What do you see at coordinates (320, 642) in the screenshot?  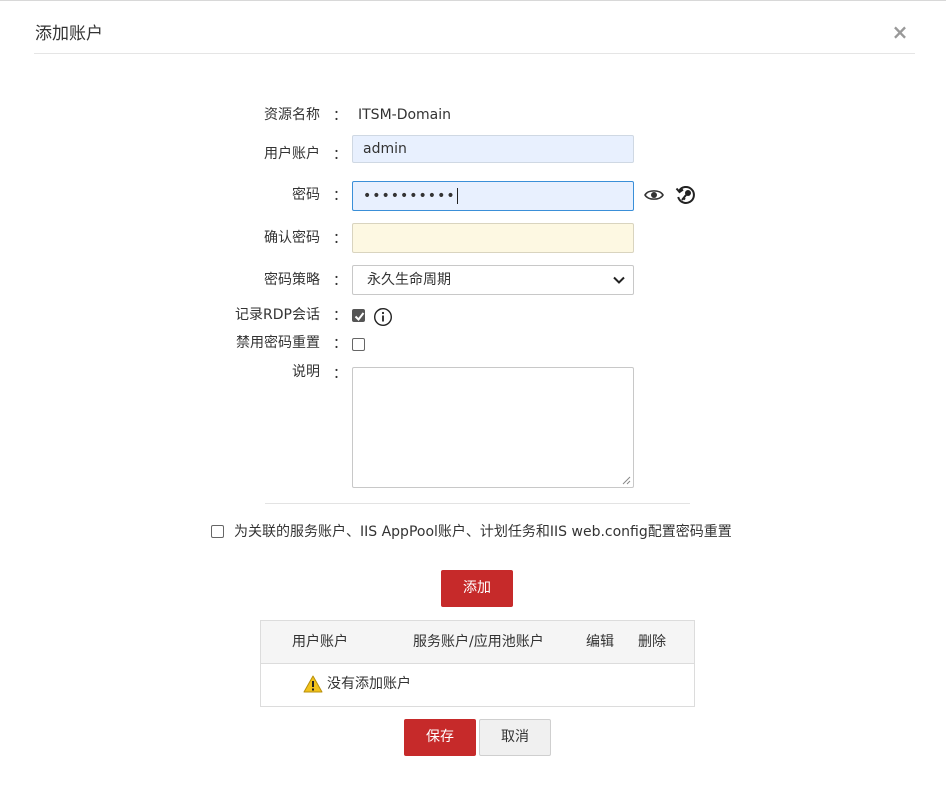 I see `column-user-account: 用户账户` at bounding box center [320, 642].